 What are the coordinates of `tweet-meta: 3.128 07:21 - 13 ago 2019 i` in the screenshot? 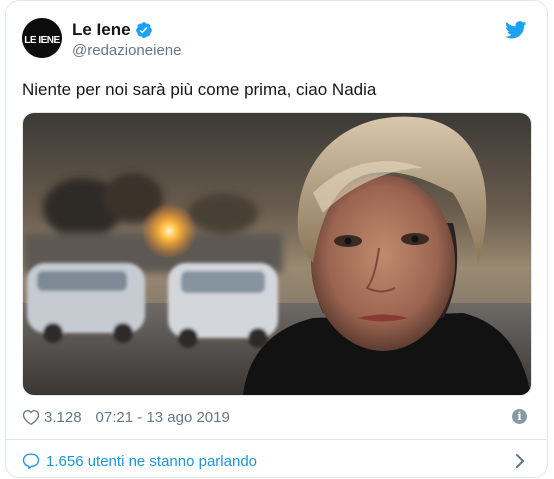 It's located at (276, 417).